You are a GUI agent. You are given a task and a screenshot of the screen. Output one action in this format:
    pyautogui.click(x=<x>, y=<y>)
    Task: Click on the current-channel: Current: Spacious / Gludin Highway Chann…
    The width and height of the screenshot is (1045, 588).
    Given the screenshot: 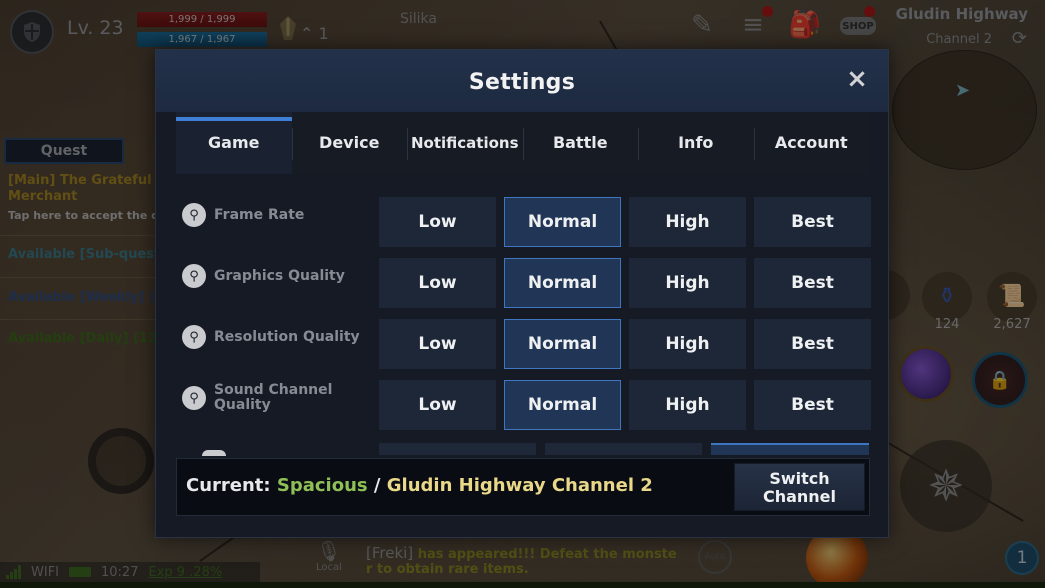 What is the action you would take?
    pyautogui.click(x=419, y=485)
    